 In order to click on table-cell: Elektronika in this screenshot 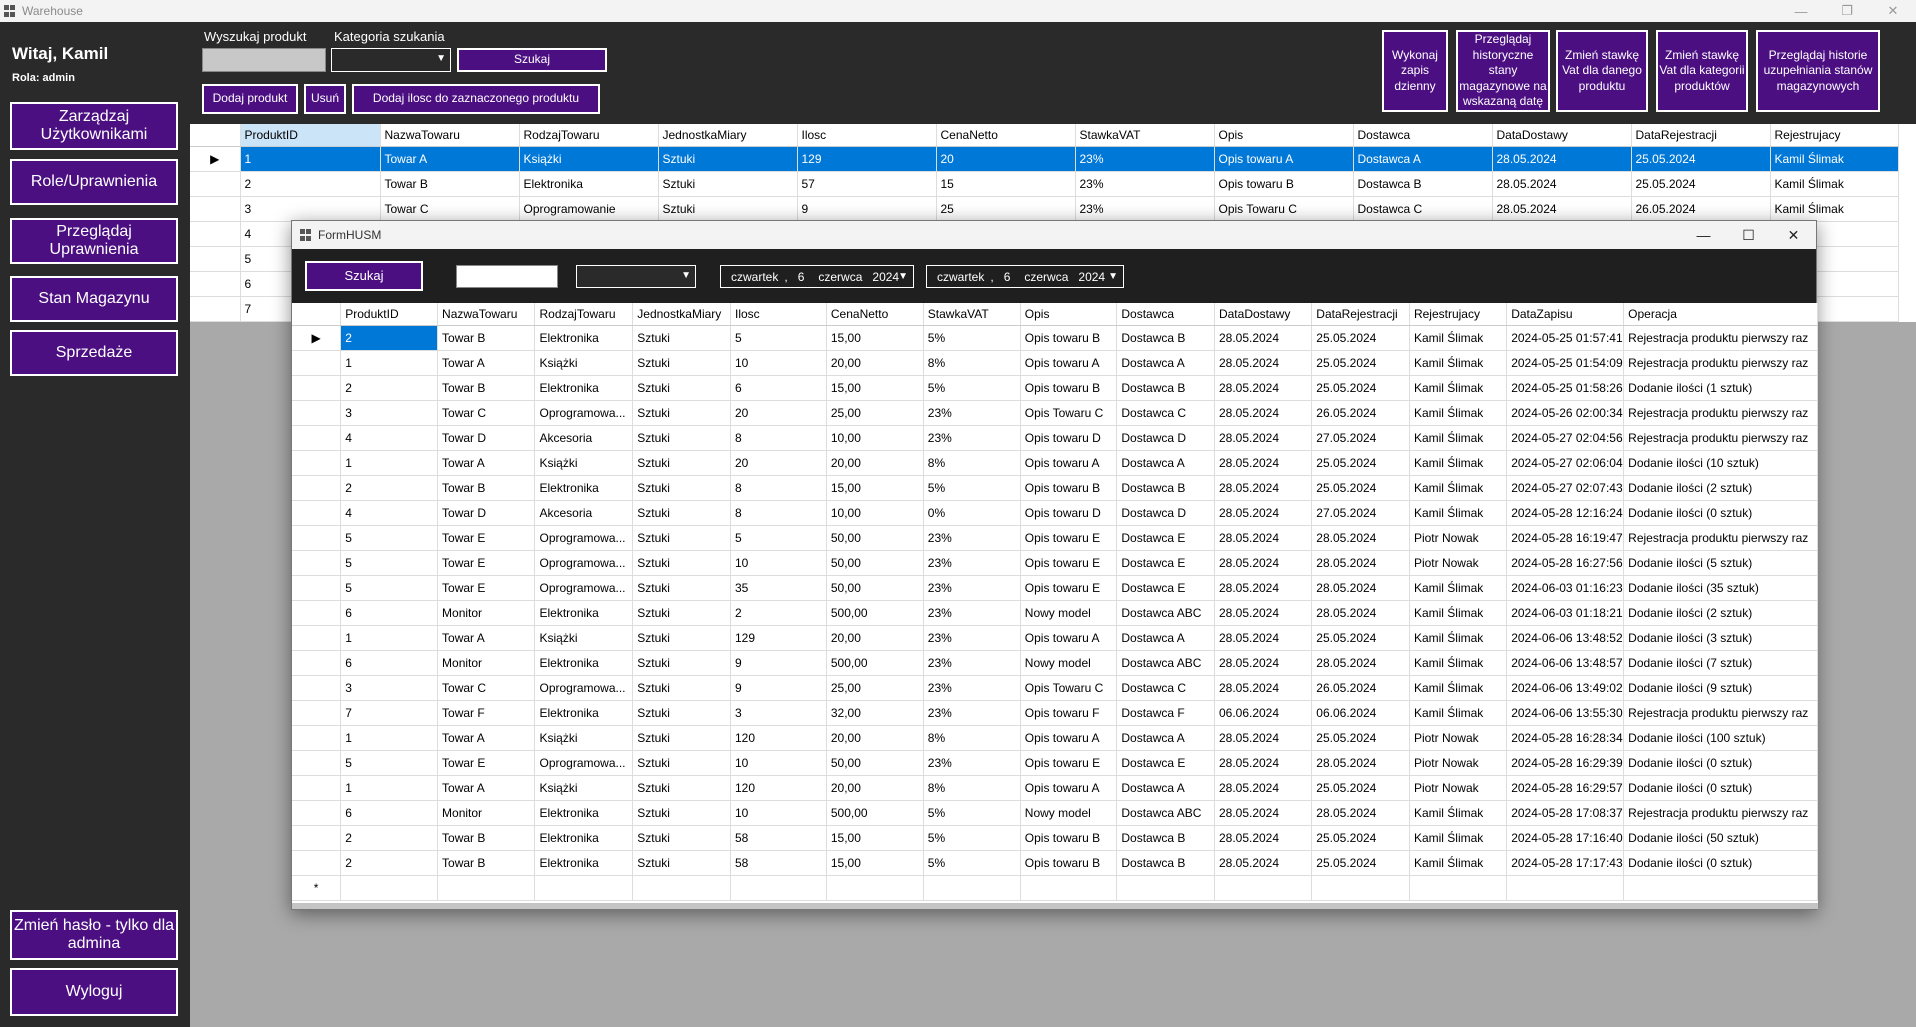, I will do `click(584, 813)`.